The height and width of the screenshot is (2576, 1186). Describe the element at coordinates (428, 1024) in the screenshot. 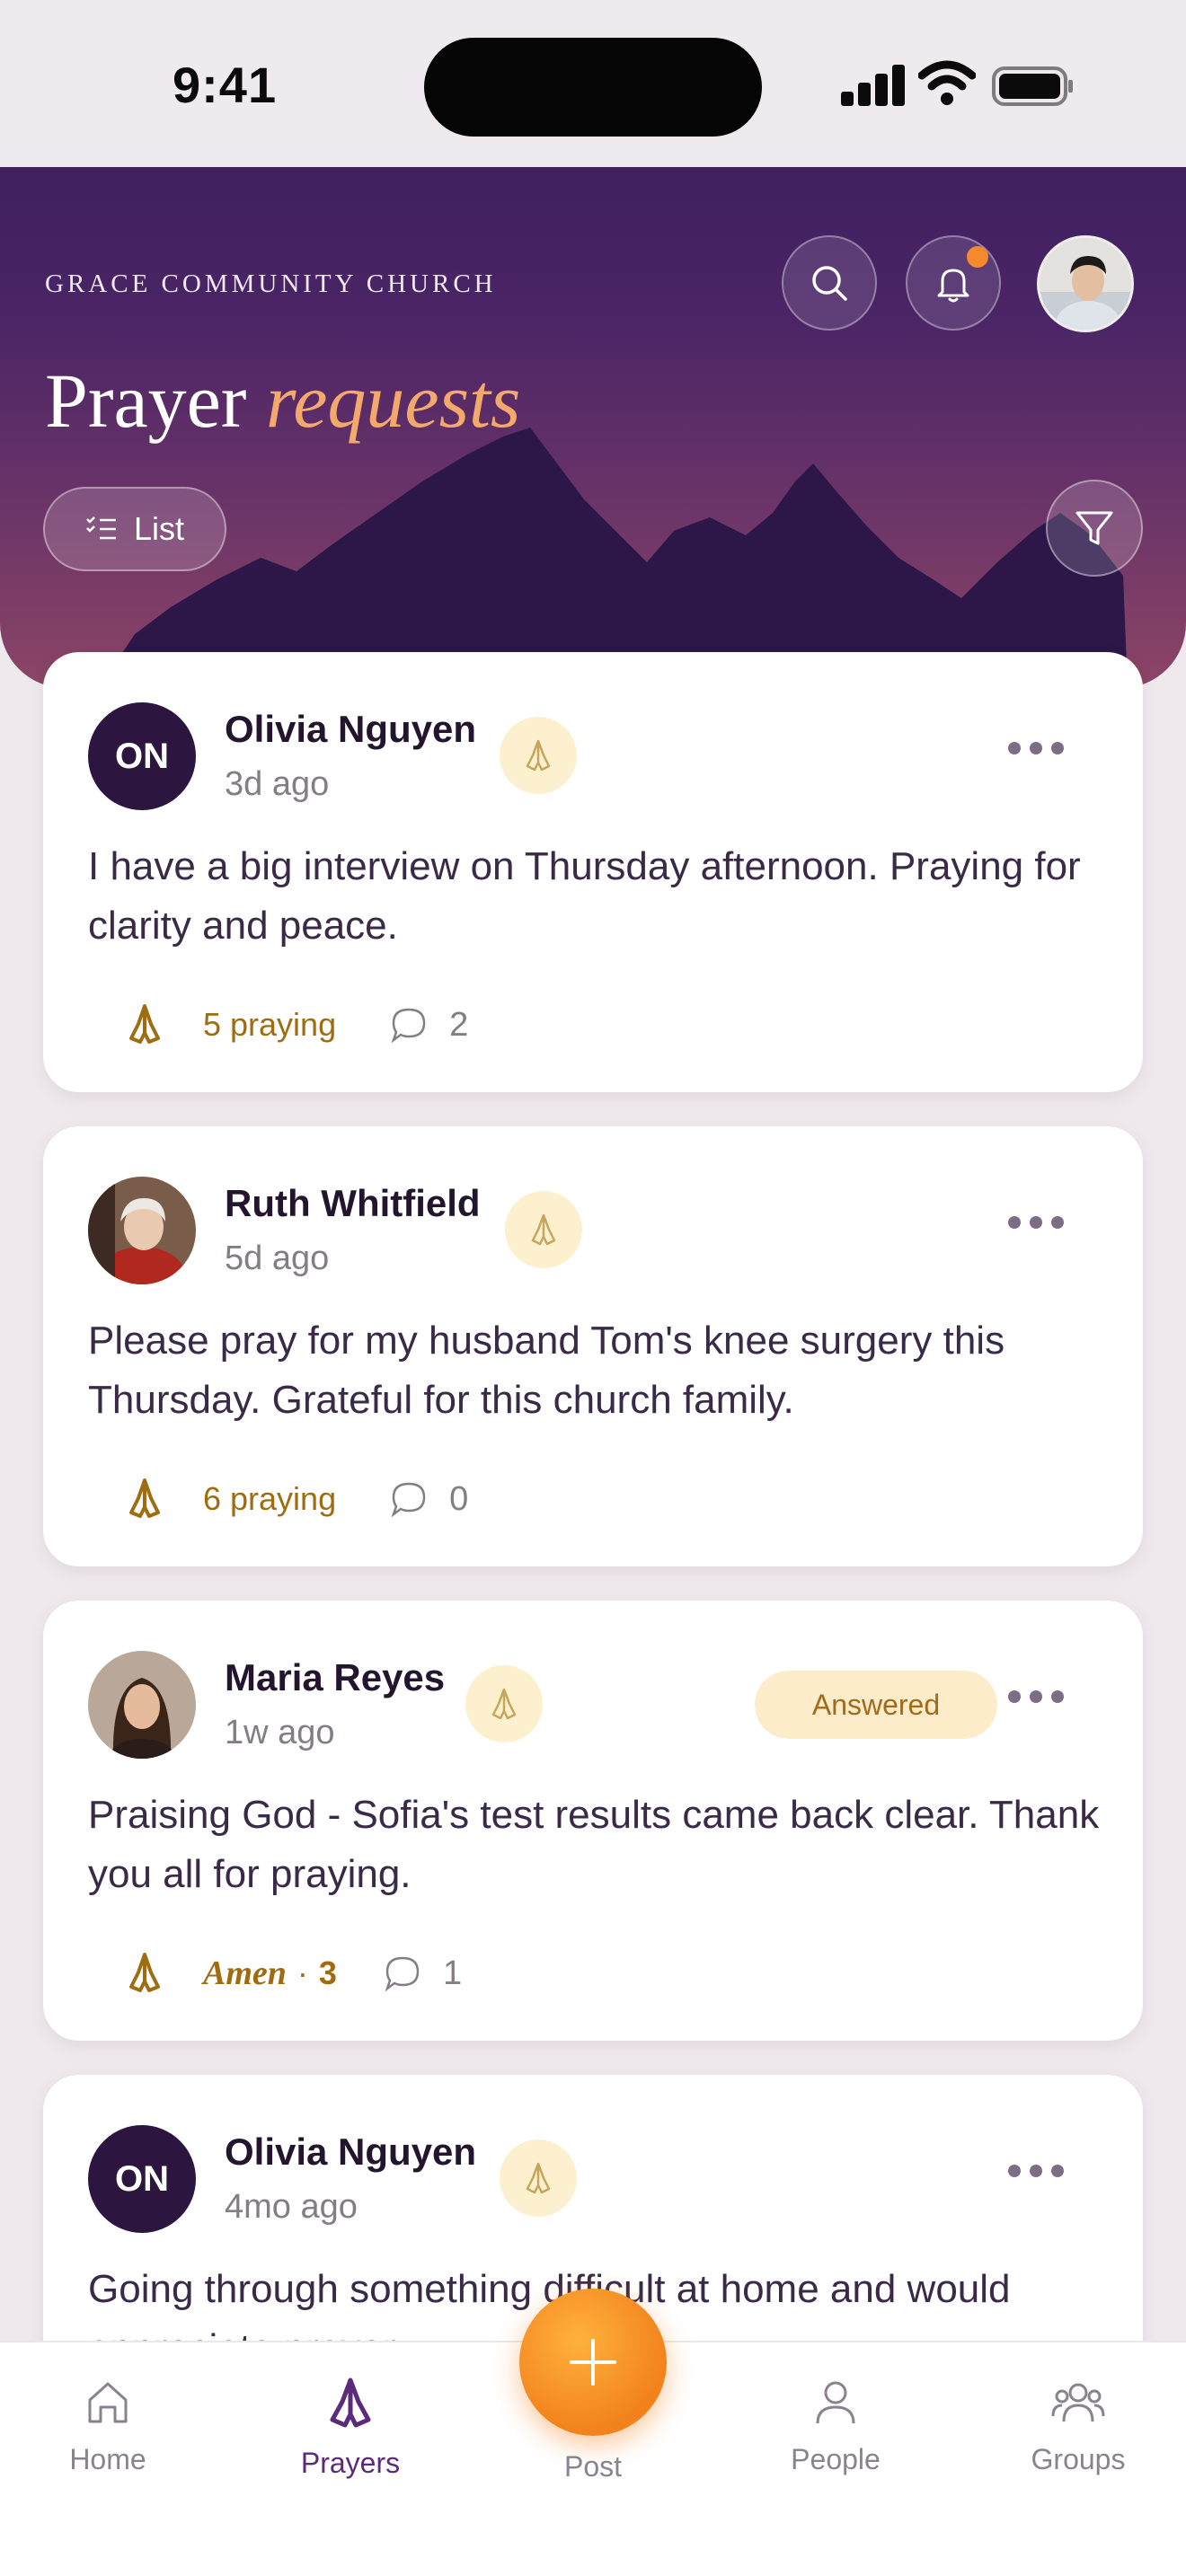

I see `comments-button: 2` at that location.